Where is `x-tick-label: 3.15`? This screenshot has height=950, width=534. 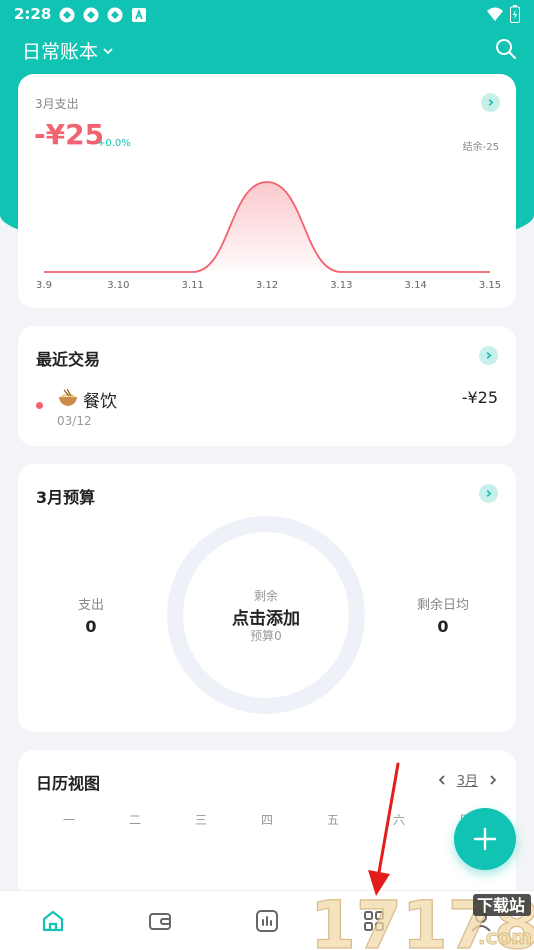 x-tick-label: 3.15 is located at coordinates (490, 285).